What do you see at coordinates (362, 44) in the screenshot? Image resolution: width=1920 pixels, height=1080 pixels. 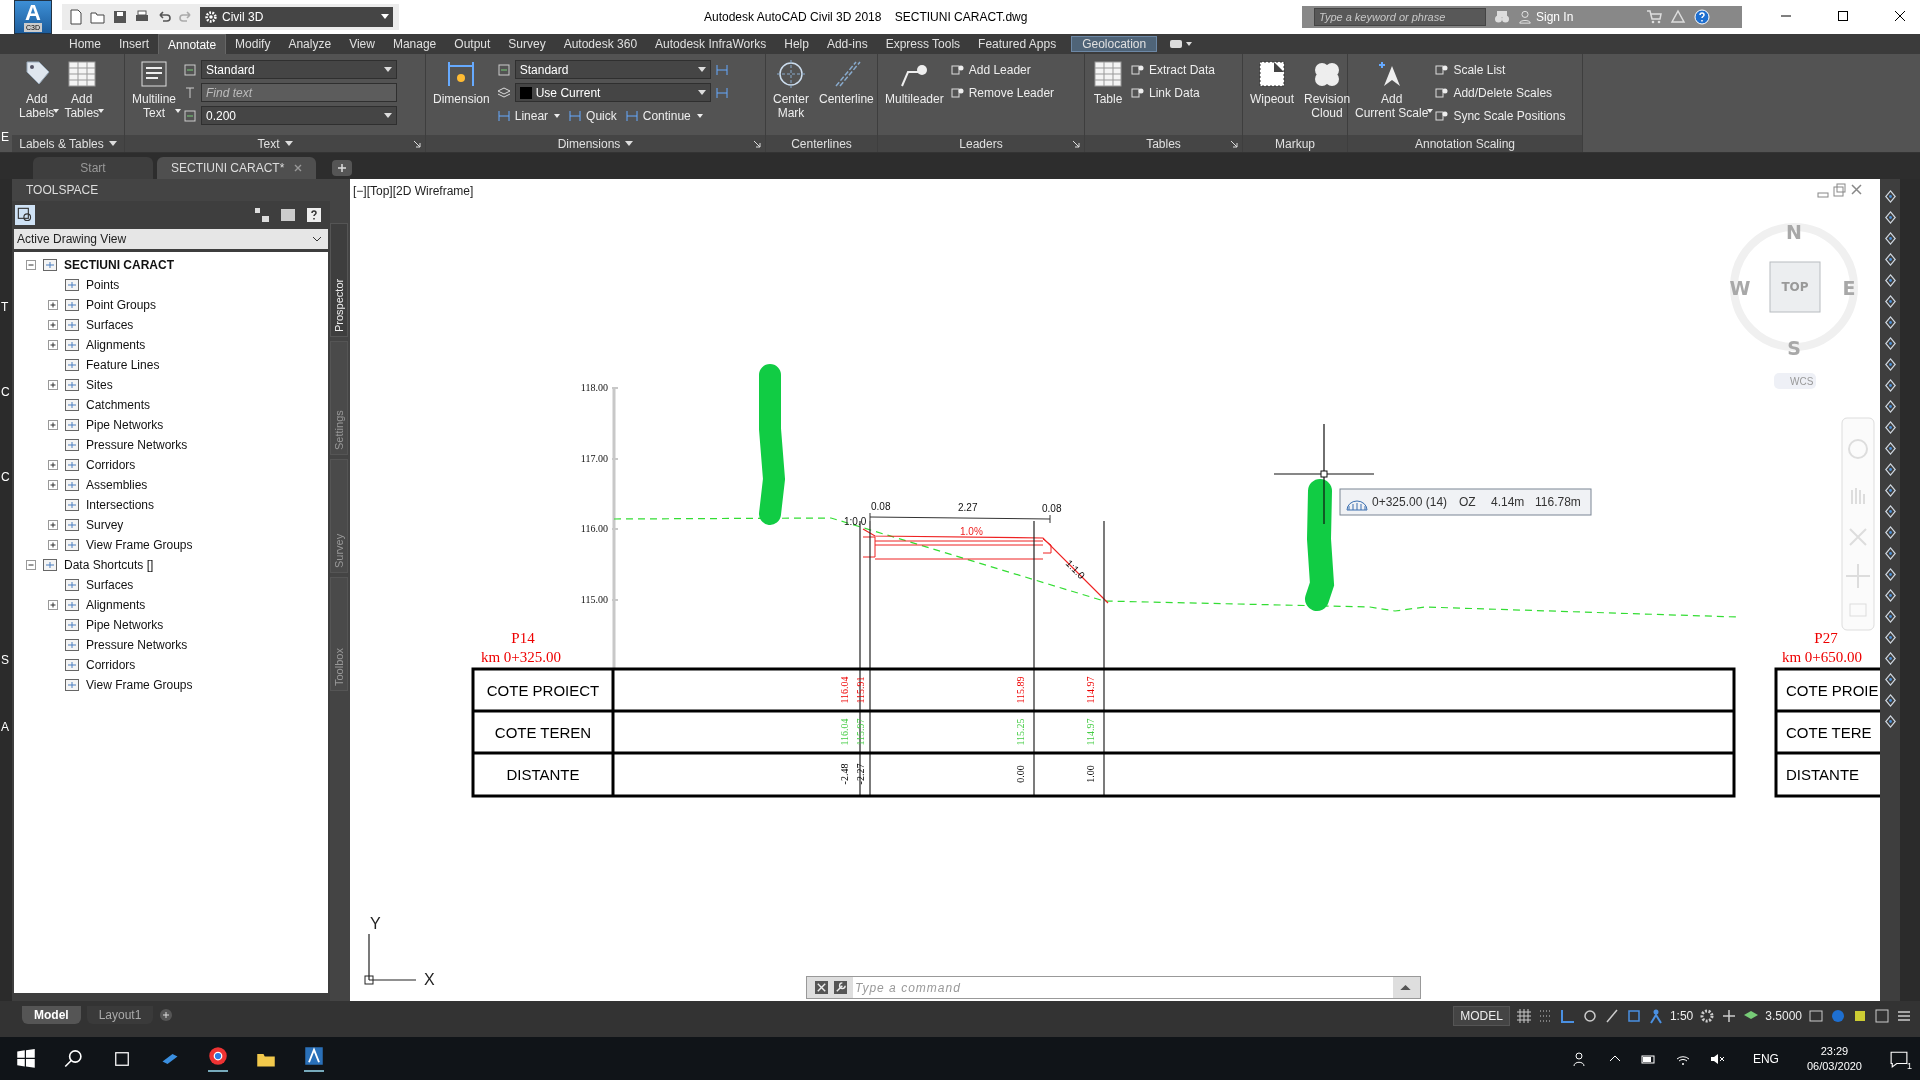 I see `ribbon-tab: View` at bounding box center [362, 44].